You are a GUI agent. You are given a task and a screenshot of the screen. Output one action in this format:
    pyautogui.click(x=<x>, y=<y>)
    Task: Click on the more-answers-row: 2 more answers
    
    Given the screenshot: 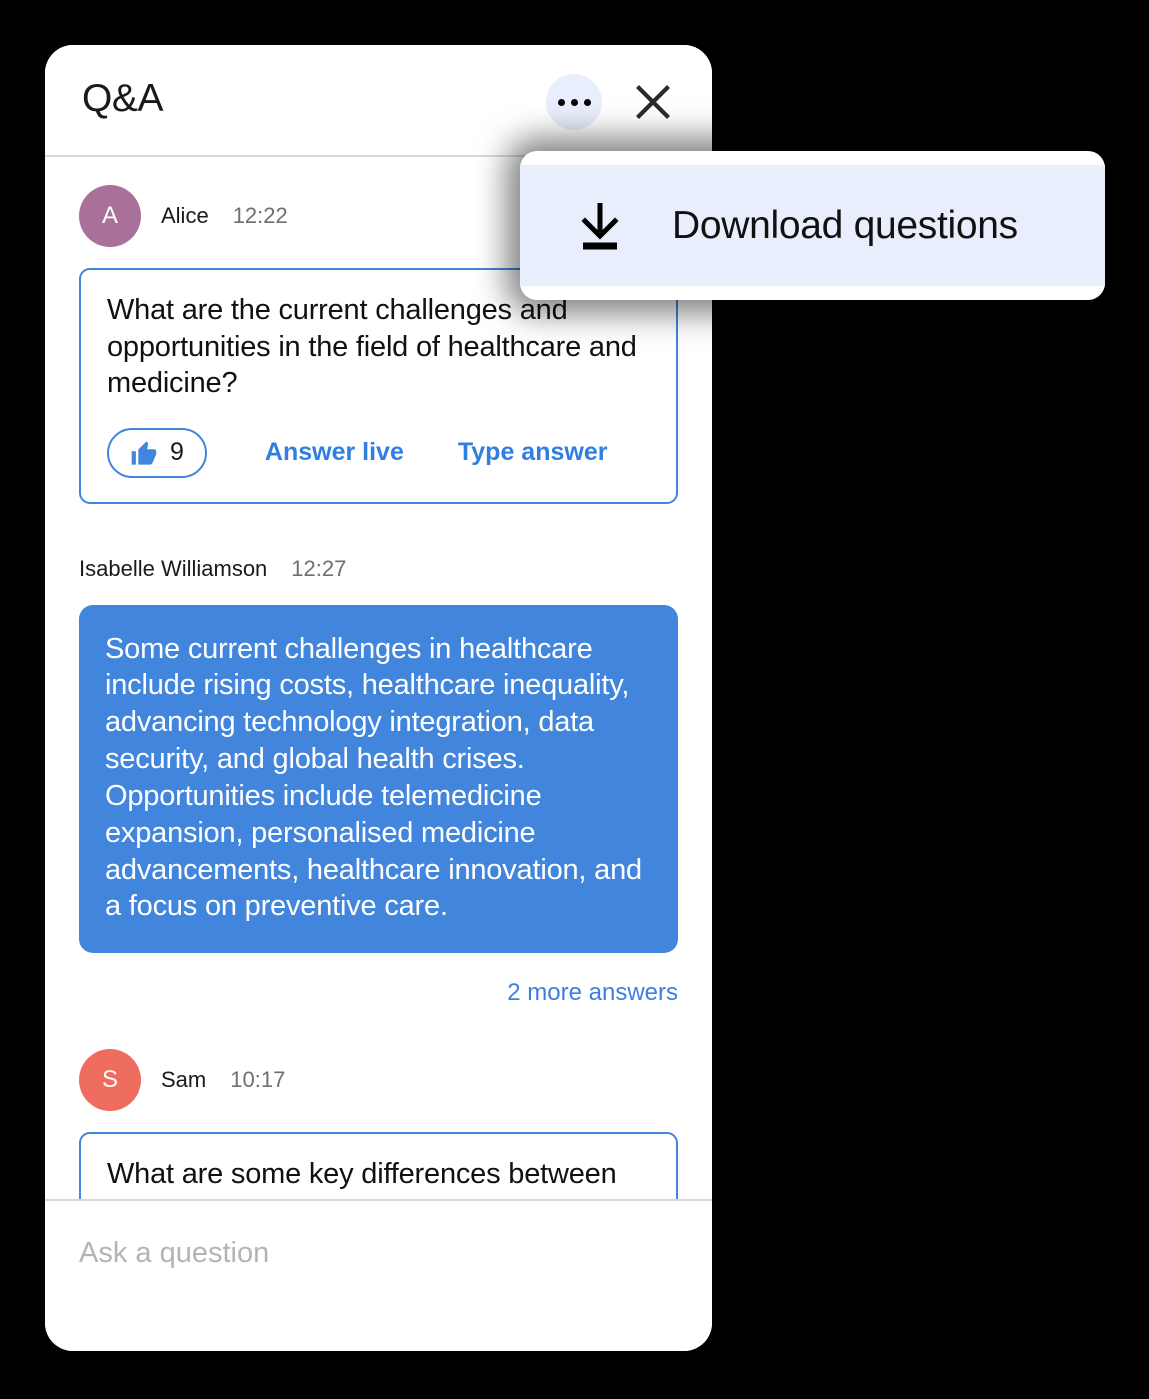 What is the action you would take?
    pyautogui.click(x=378, y=993)
    